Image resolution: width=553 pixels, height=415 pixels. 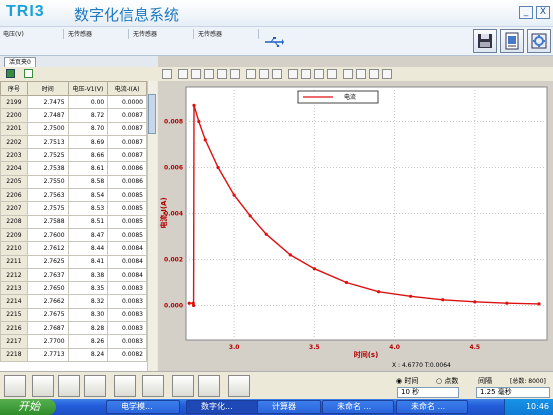 I want to click on crosshair-icon, so click(x=183, y=74).